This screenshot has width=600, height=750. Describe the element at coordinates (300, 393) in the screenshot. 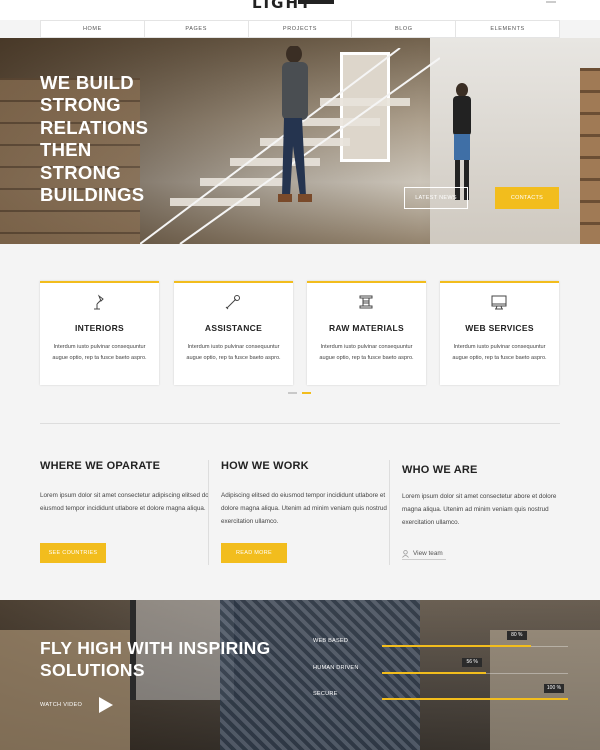

I see `carousel-pagination` at that location.